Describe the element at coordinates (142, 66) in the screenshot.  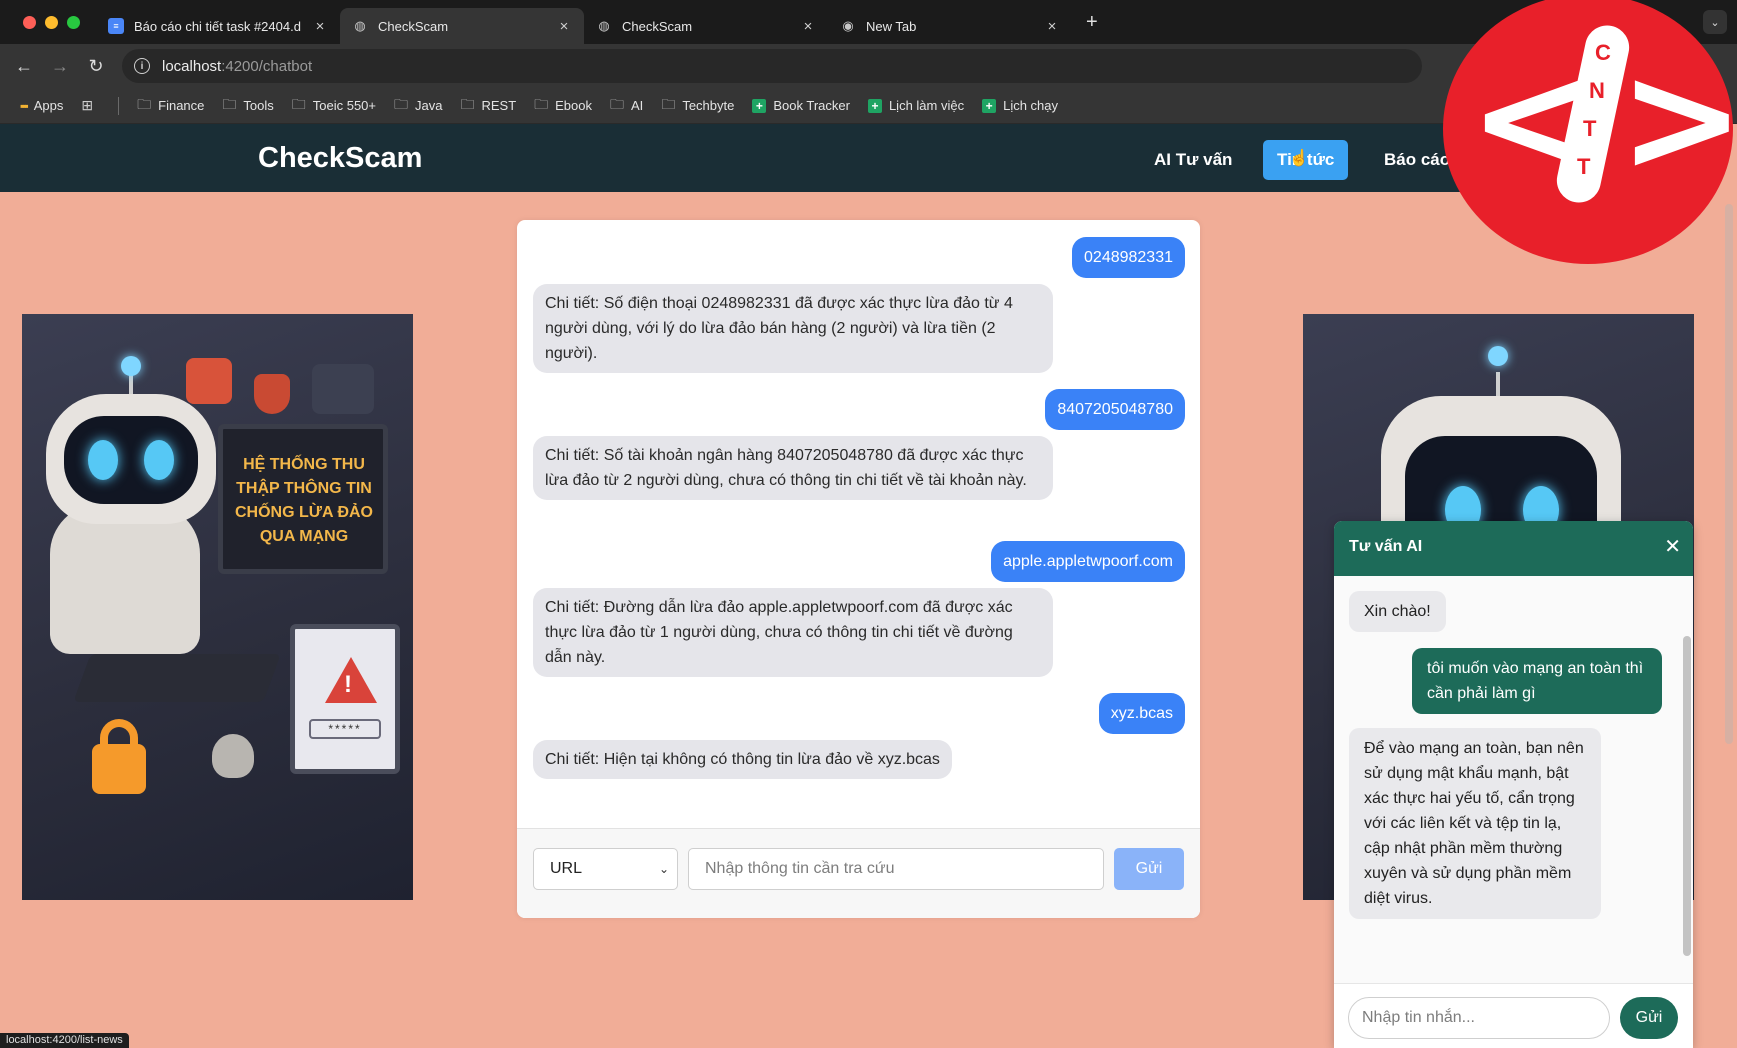
I see `site-info-icon: i` at that location.